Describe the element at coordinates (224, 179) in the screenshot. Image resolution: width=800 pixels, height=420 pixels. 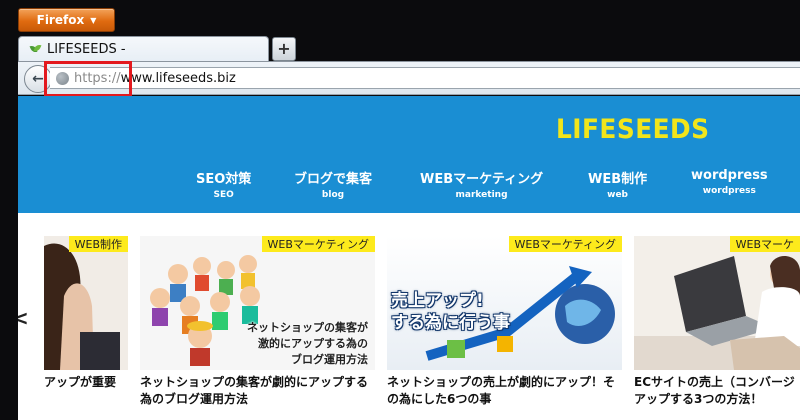
I see `nav-seo-label: SEO対策` at that location.